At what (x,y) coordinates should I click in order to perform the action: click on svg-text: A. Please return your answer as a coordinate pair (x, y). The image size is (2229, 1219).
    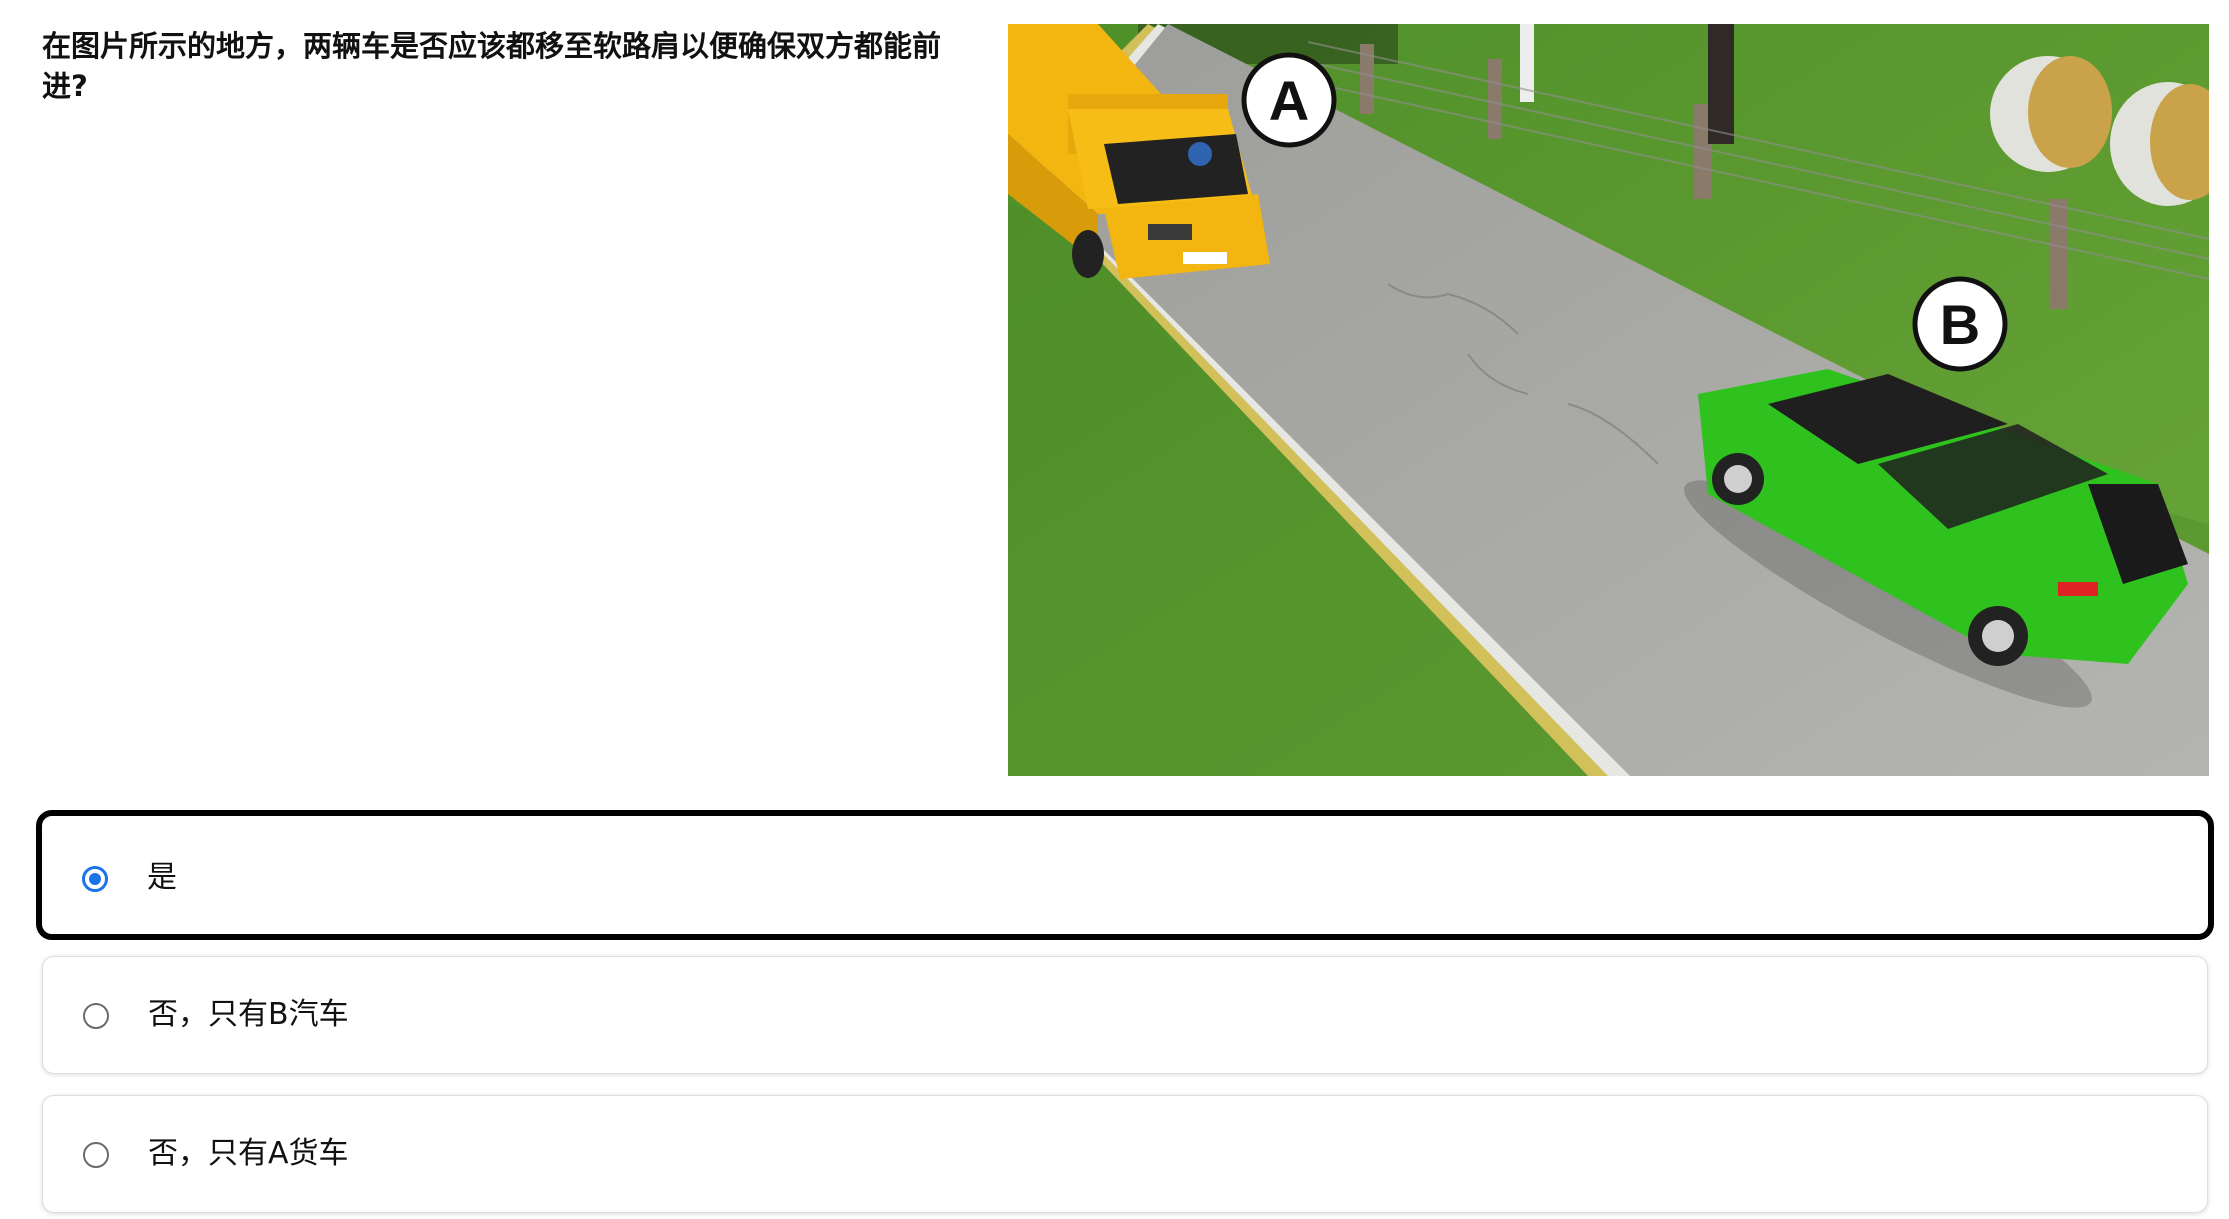
    Looking at the image, I should click on (1289, 100).